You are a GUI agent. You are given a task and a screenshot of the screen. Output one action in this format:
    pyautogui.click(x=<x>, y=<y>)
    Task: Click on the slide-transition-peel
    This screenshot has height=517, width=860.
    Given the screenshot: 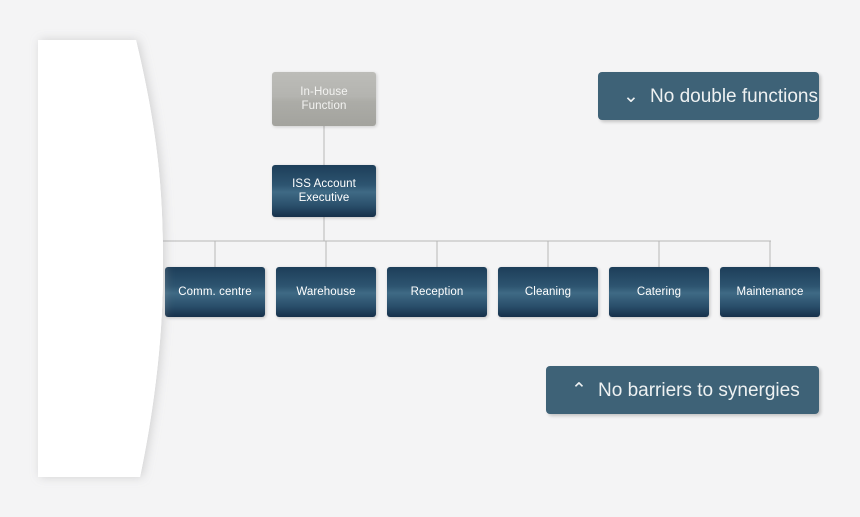 What is the action you would take?
    pyautogui.click(x=100, y=258)
    